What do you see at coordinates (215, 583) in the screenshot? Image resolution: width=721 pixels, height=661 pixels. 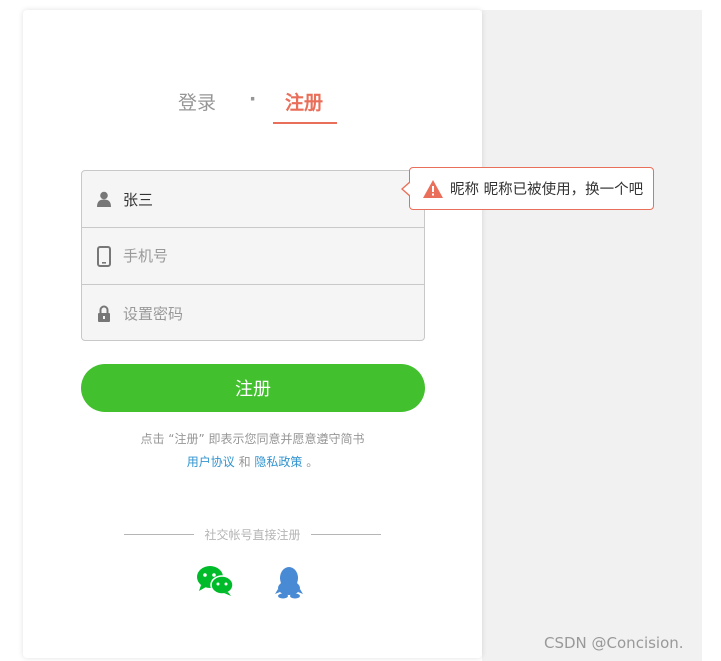 I see `wechat-icon` at bounding box center [215, 583].